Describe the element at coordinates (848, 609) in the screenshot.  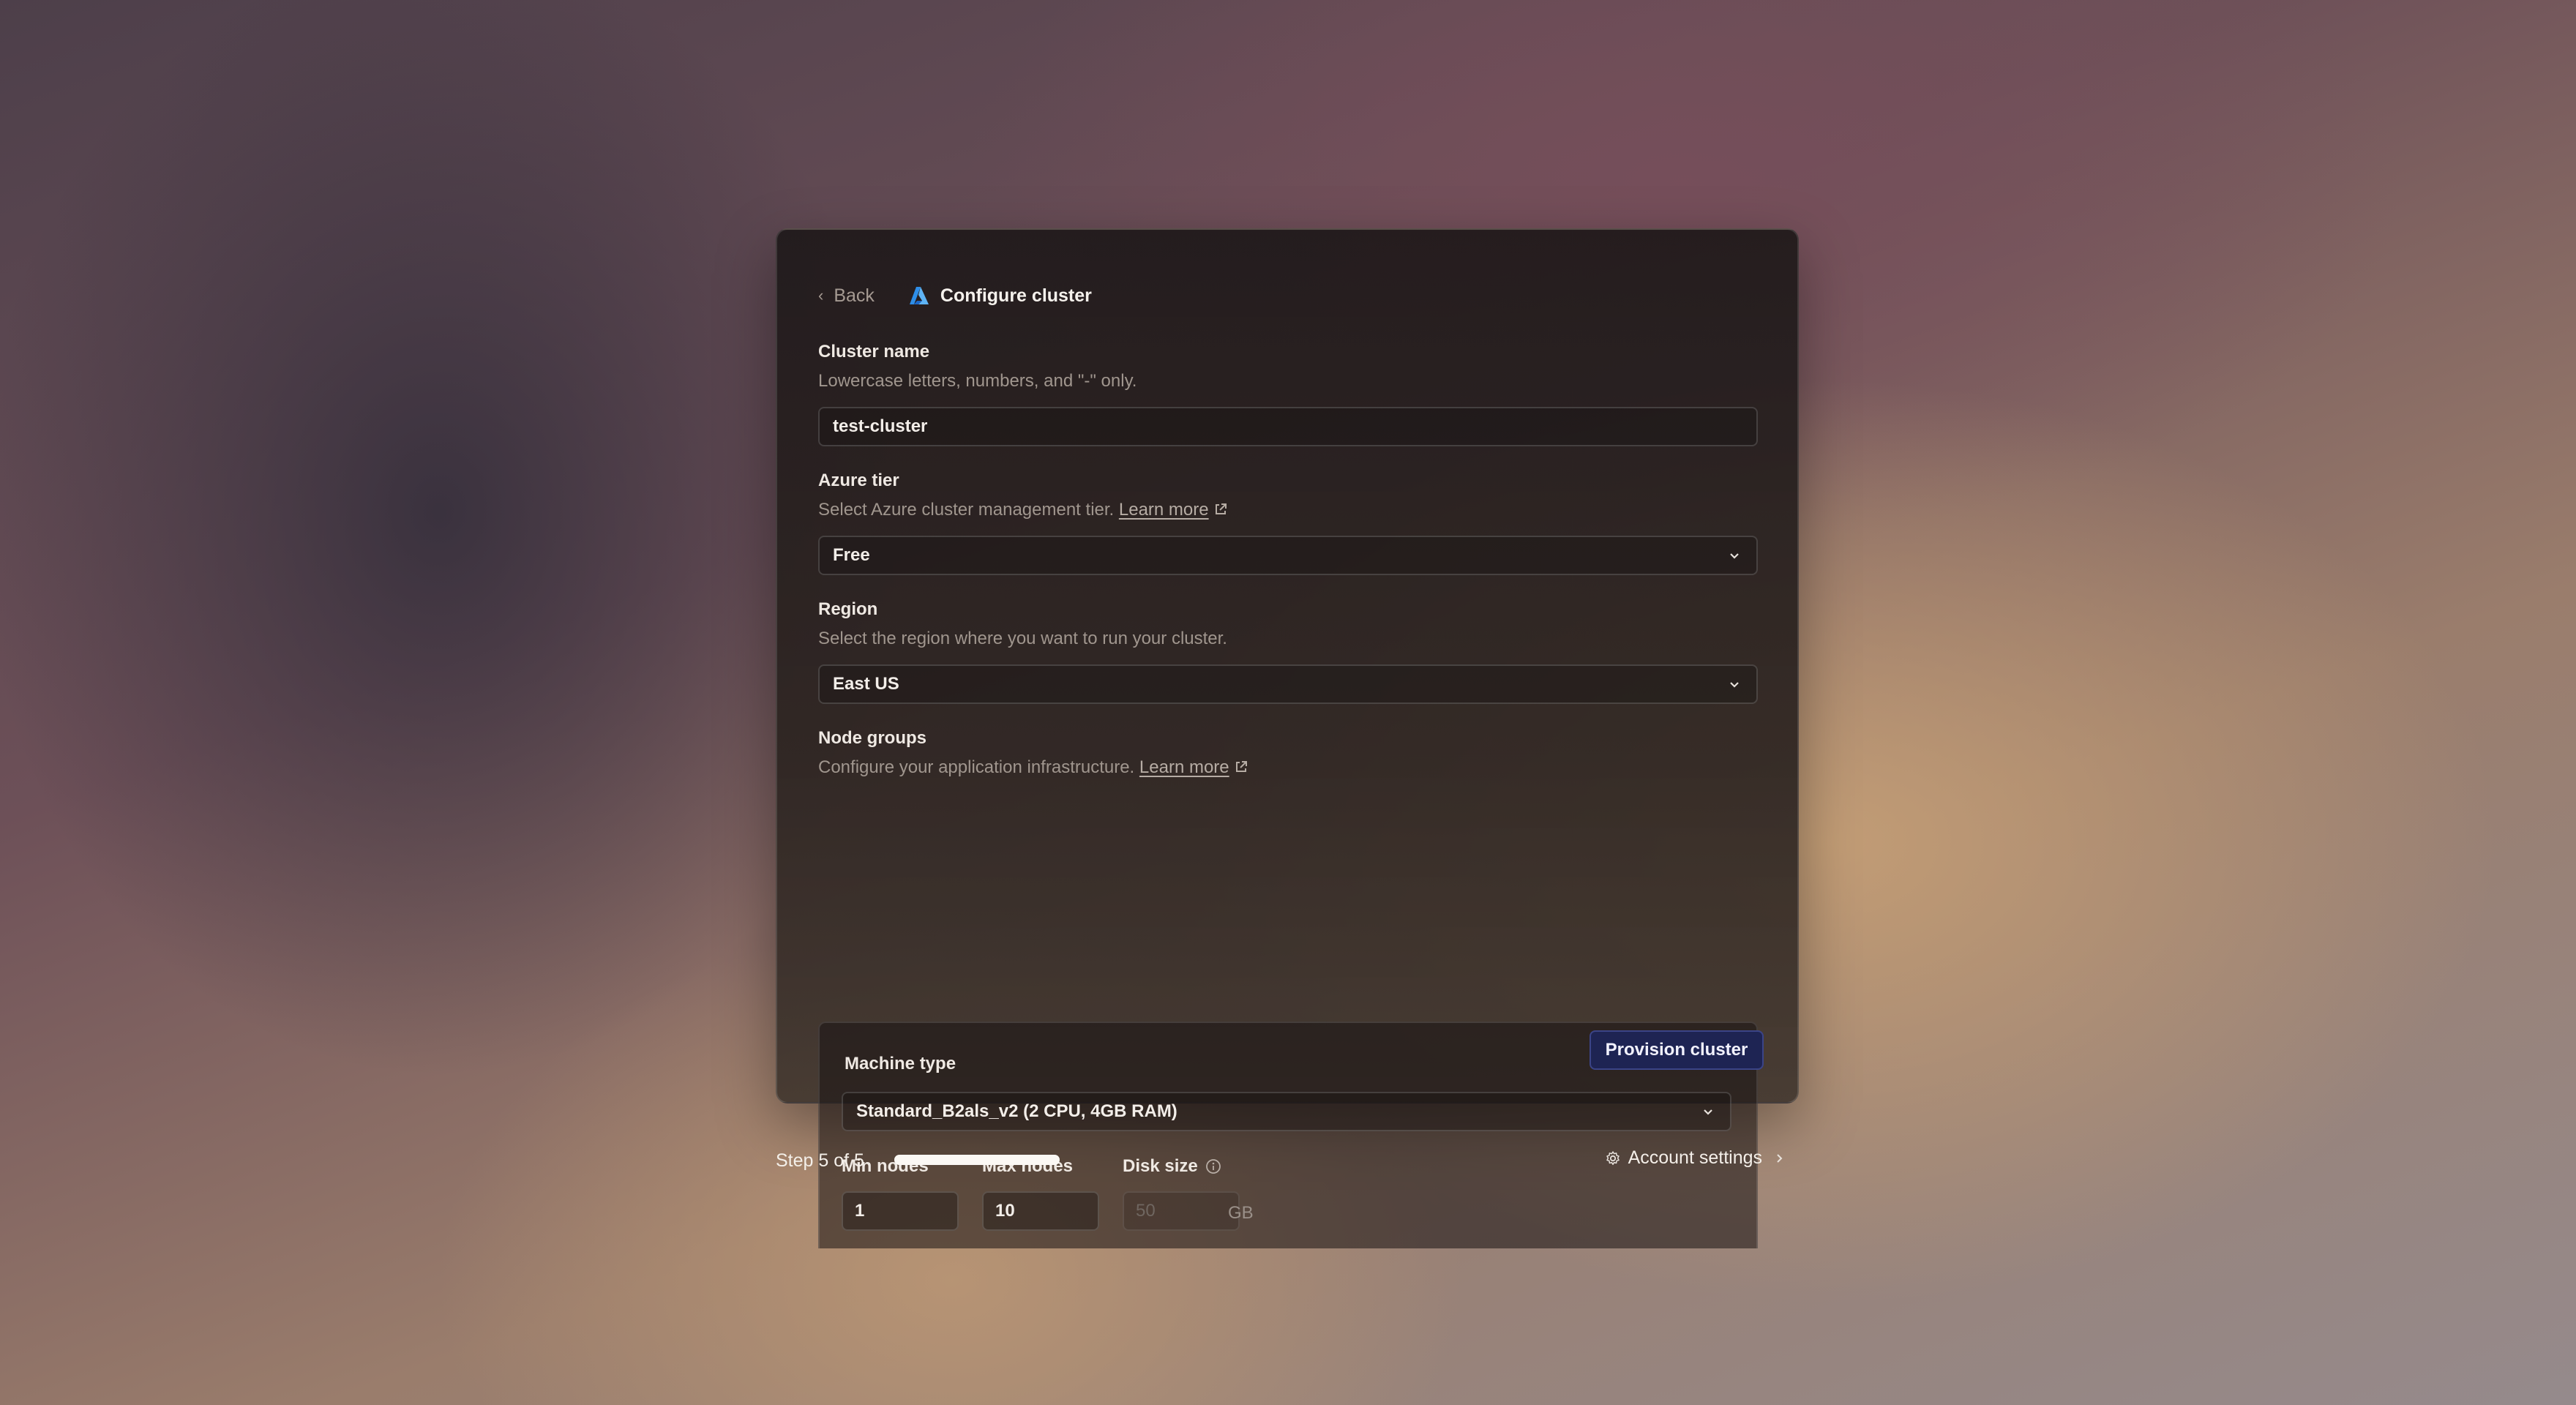
I see `region-label: Region` at that location.